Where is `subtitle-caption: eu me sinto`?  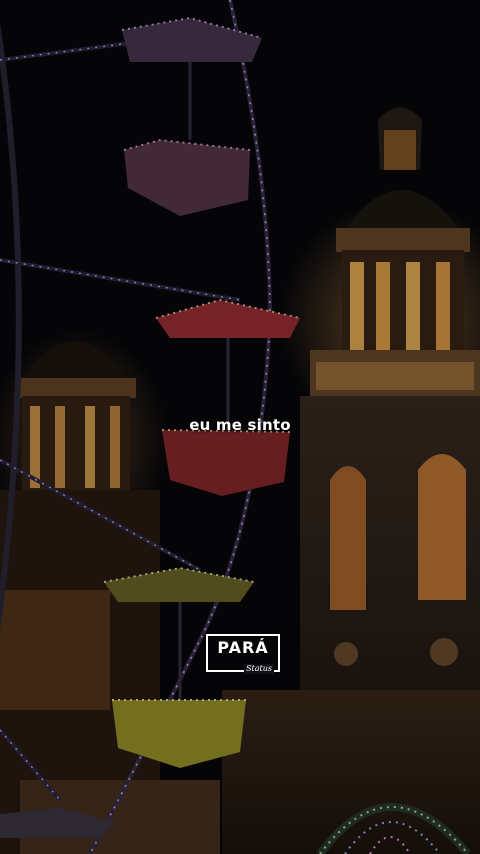
subtitle-caption: eu me sinto is located at coordinates (240, 425).